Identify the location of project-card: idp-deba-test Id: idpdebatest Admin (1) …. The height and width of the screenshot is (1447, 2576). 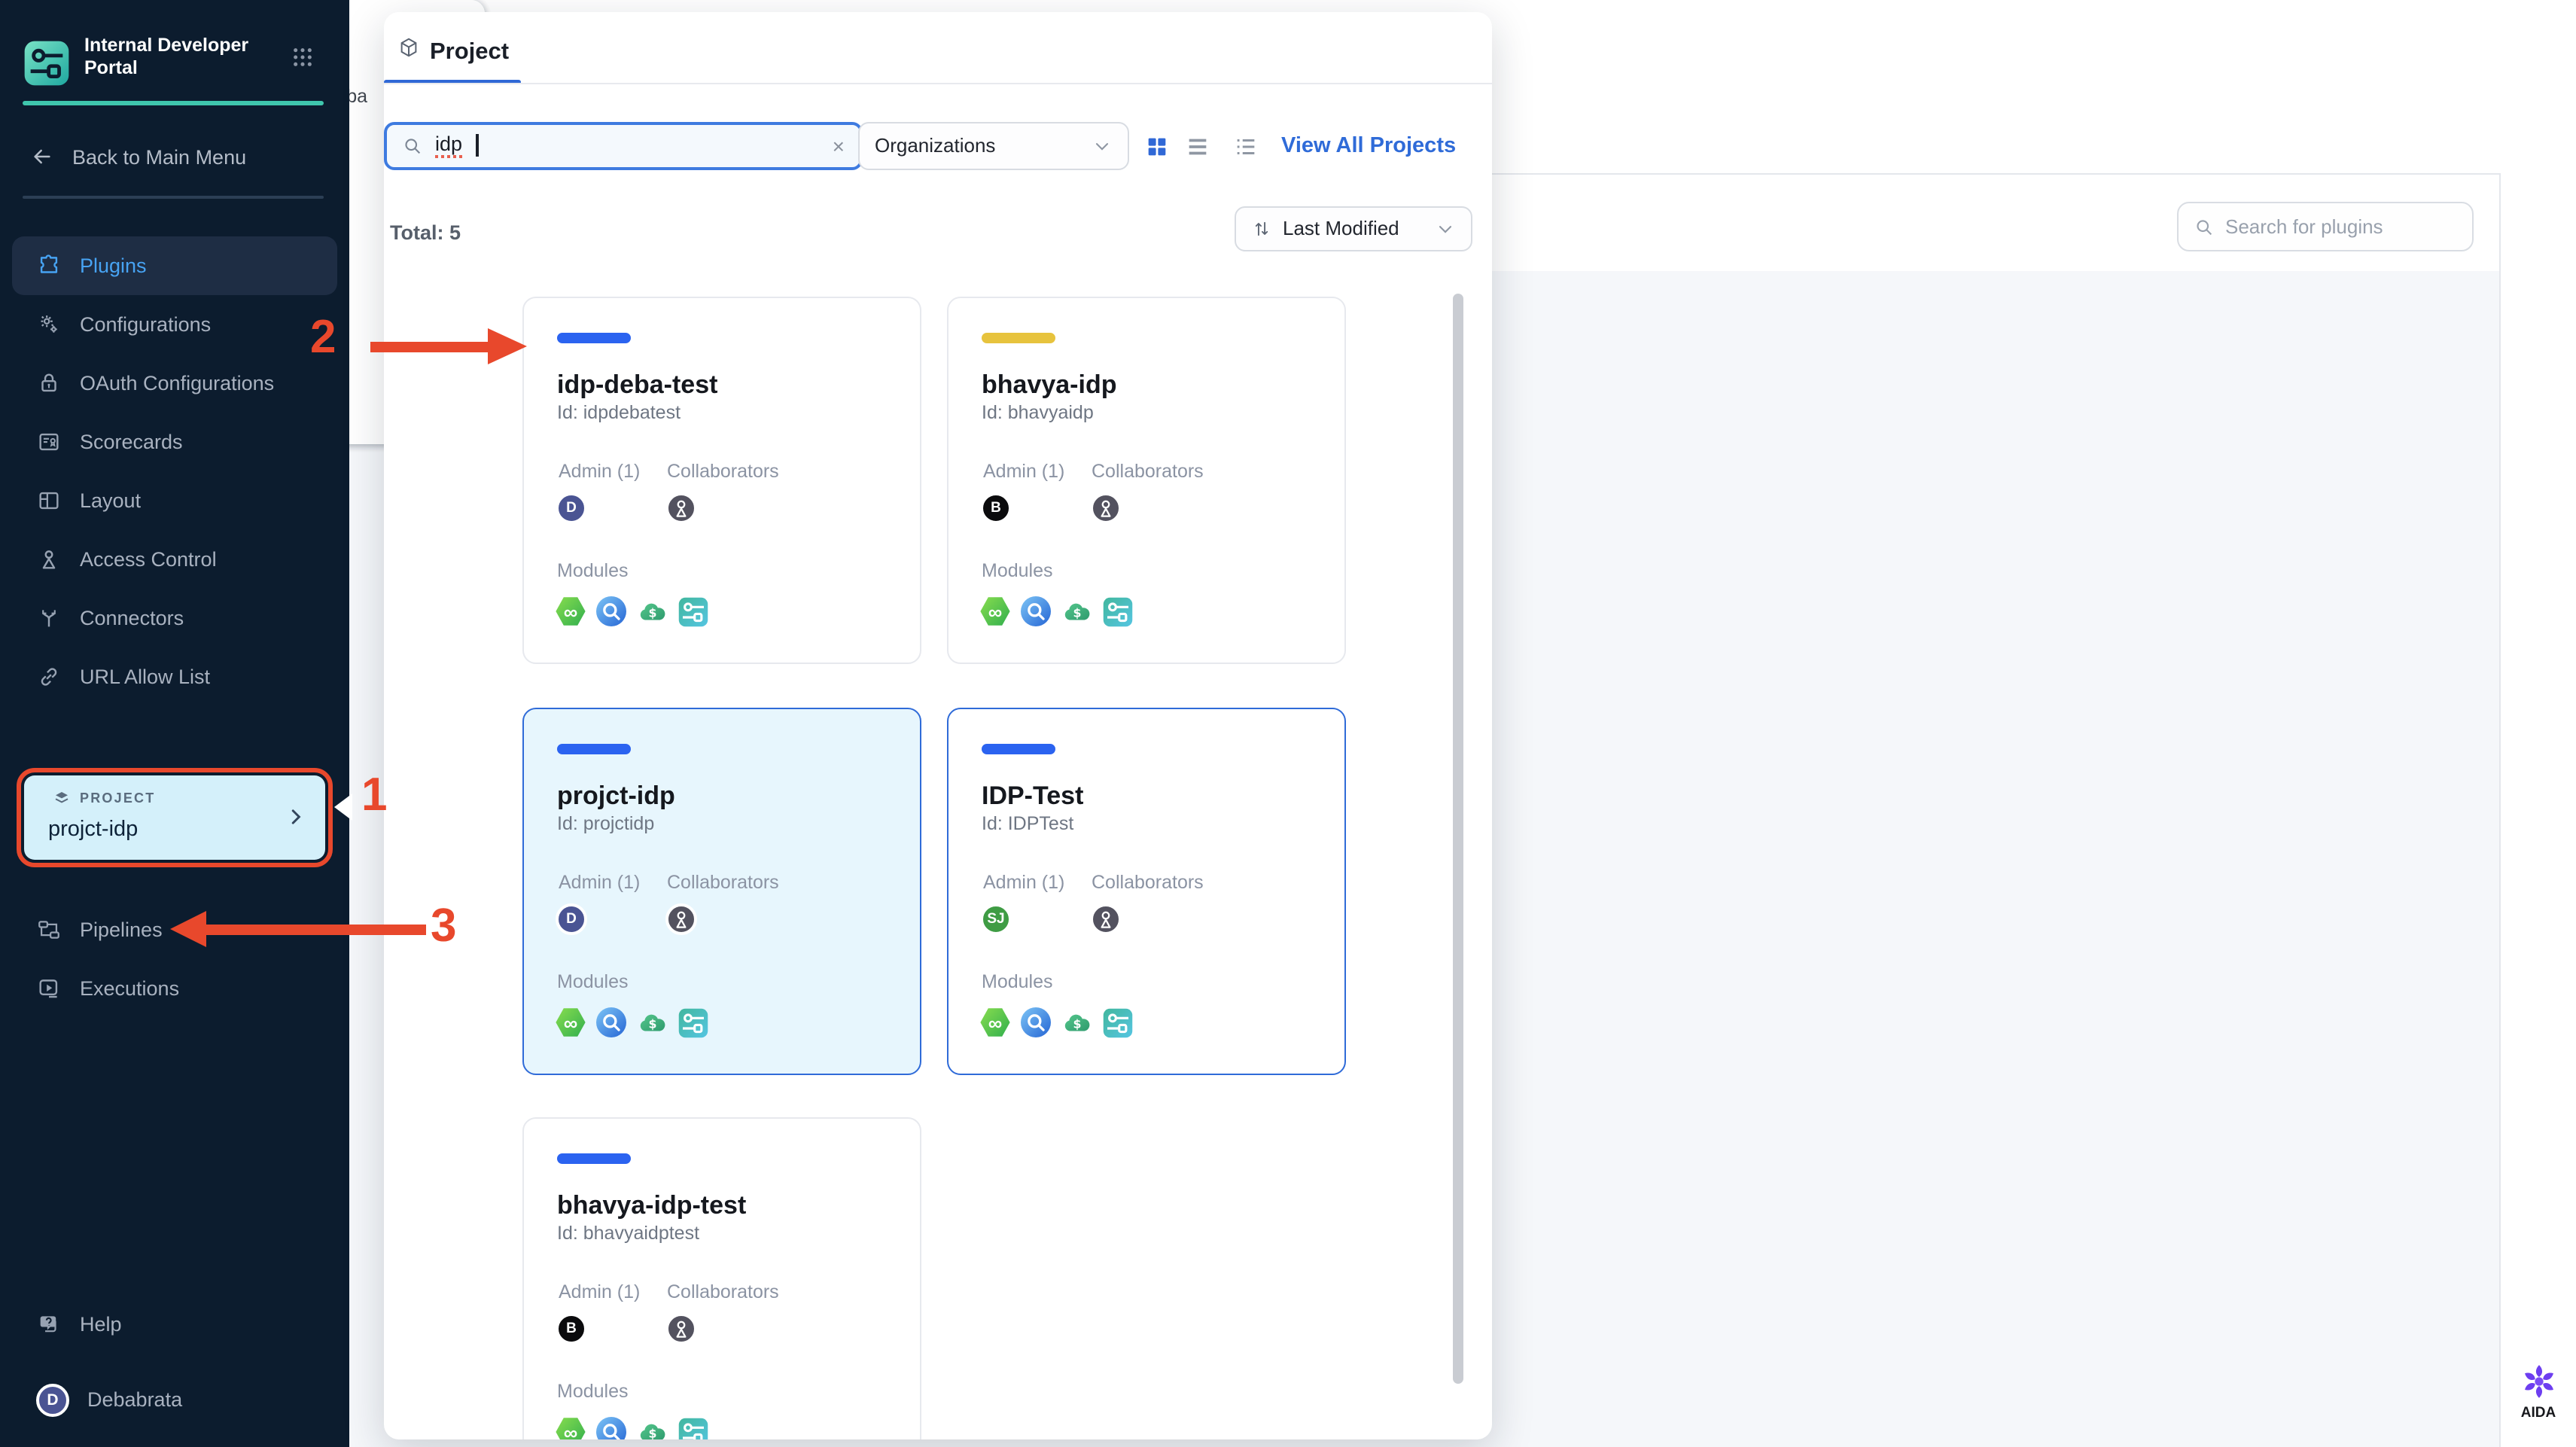
(722, 480).